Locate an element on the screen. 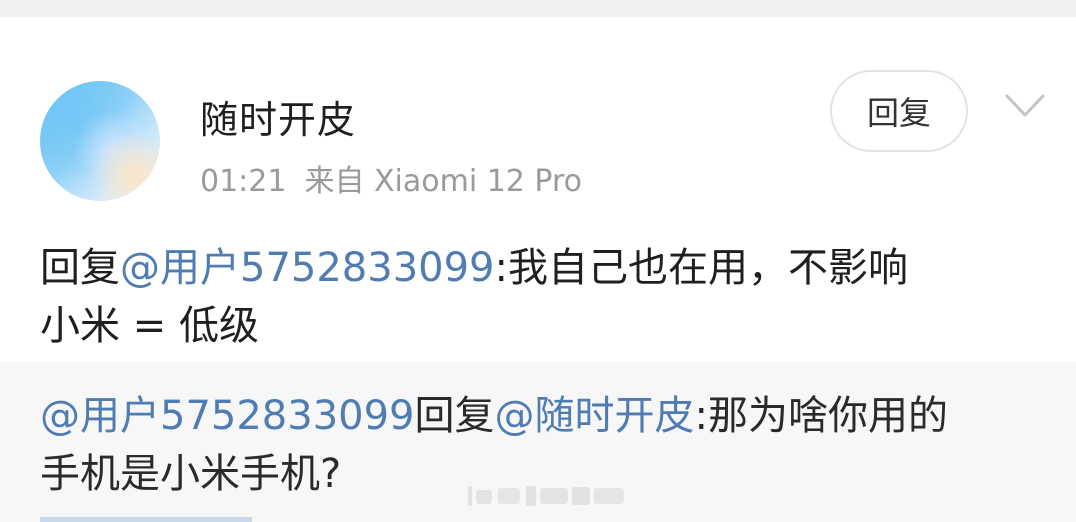 Image resolution: width=1076 pixels, height=522 pixels. active-tab-indicator is located at coordinates (146, 519).